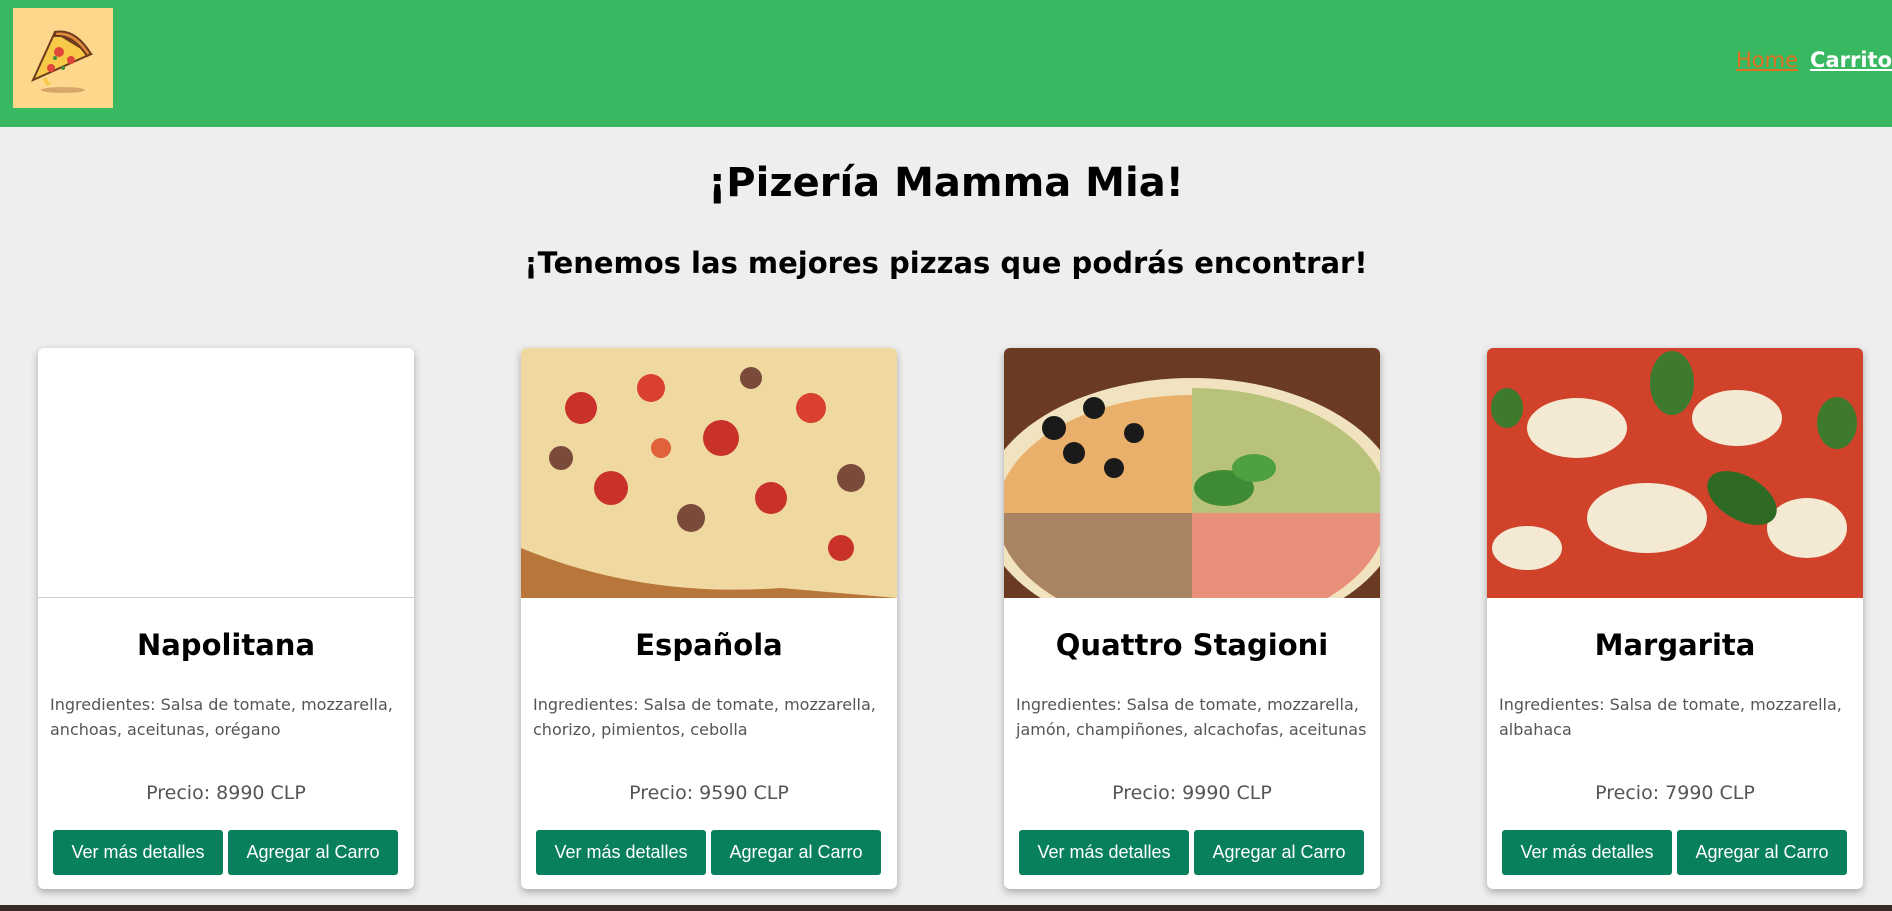 Image resolution: width=1892 pixels, height=911 pixels. I want to click on pizza-margarita-image, so click(1675, 473).